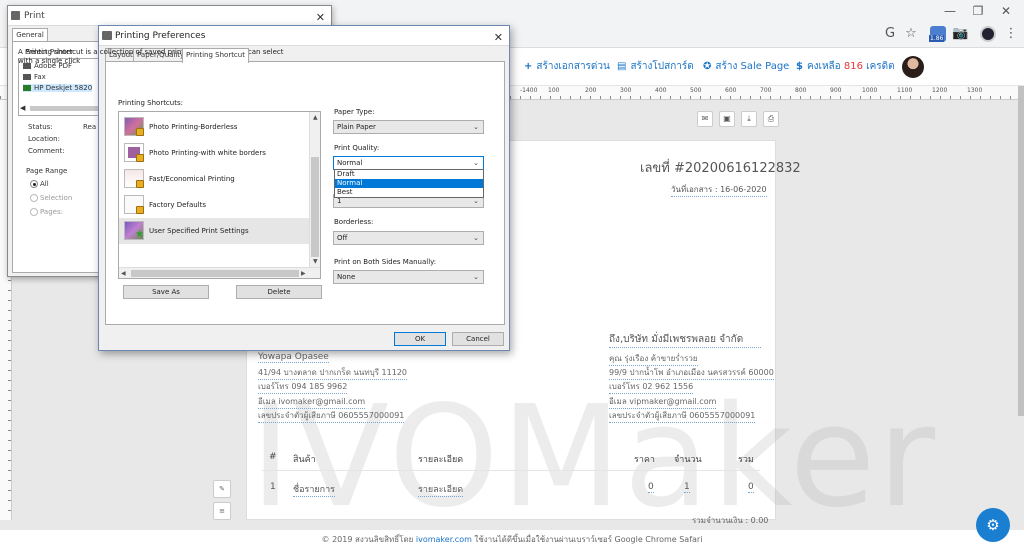 Image resolution: width=1024 pixels, height=556 pixels. Describe the element at coordinates (663, 402) in the screenshot. I see `to-email: อีเมล vipmaker@gmail.com` at that location.